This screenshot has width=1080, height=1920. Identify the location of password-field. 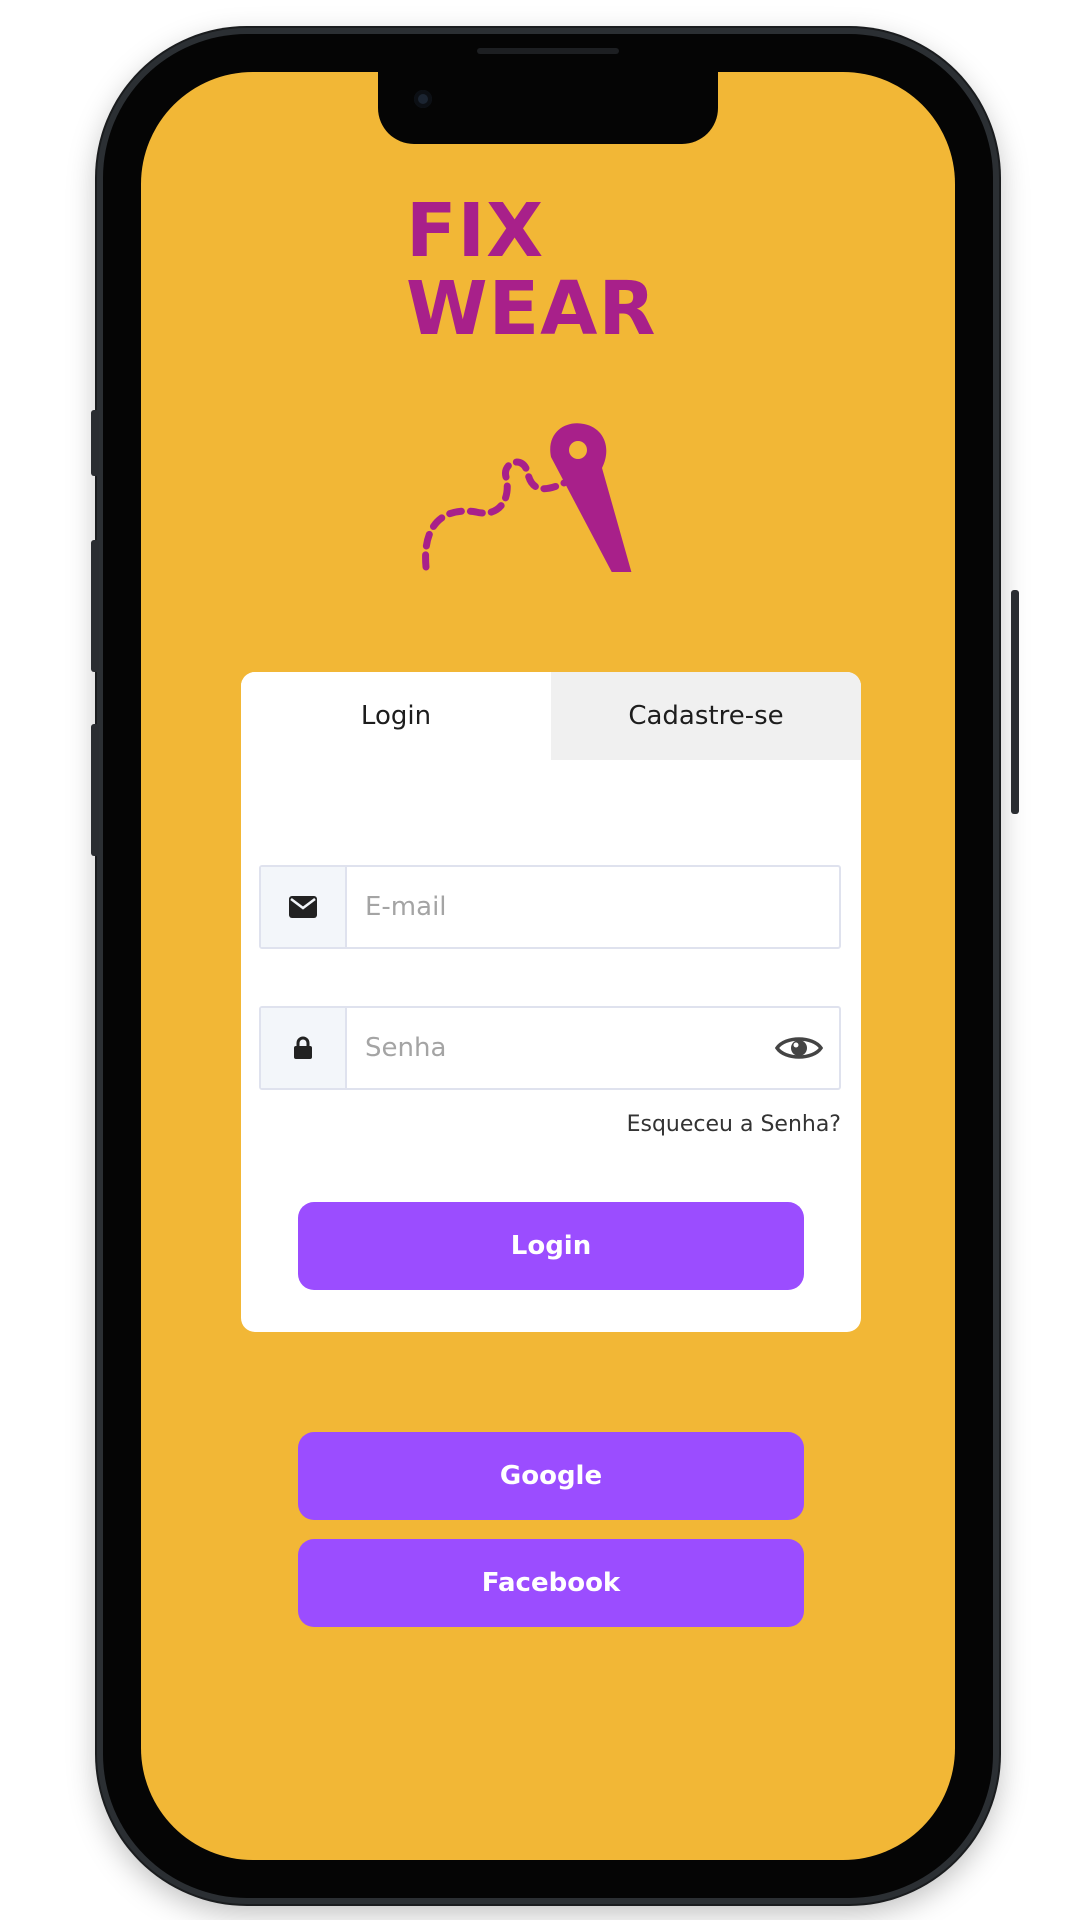
(550, 1048).